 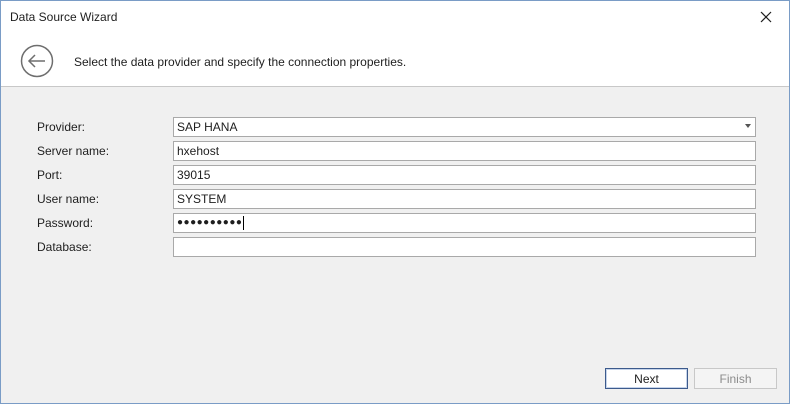 What do you see at coordinates (194, 175) in the screenshot?
I see `port-value: 39015` at bounding box center [194, 175].